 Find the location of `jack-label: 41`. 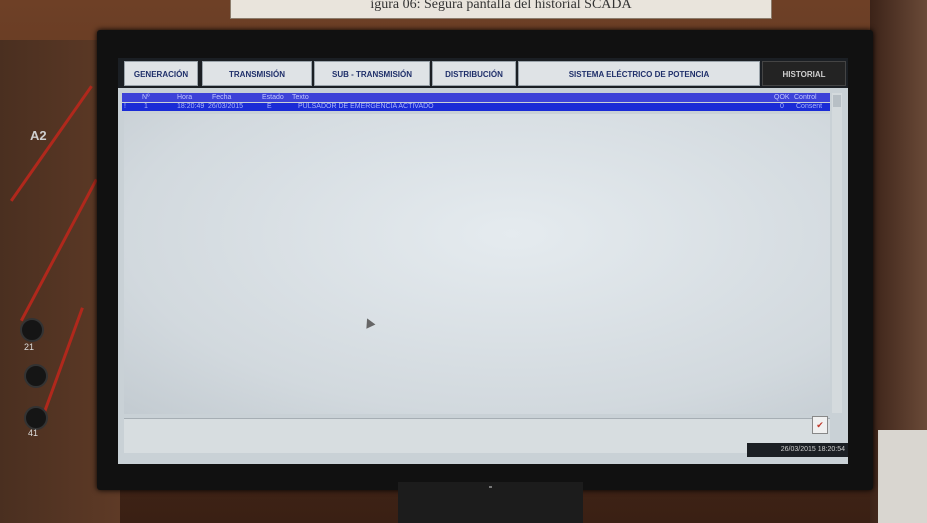

jack-label: 41 is located at coordinates (33, 433).